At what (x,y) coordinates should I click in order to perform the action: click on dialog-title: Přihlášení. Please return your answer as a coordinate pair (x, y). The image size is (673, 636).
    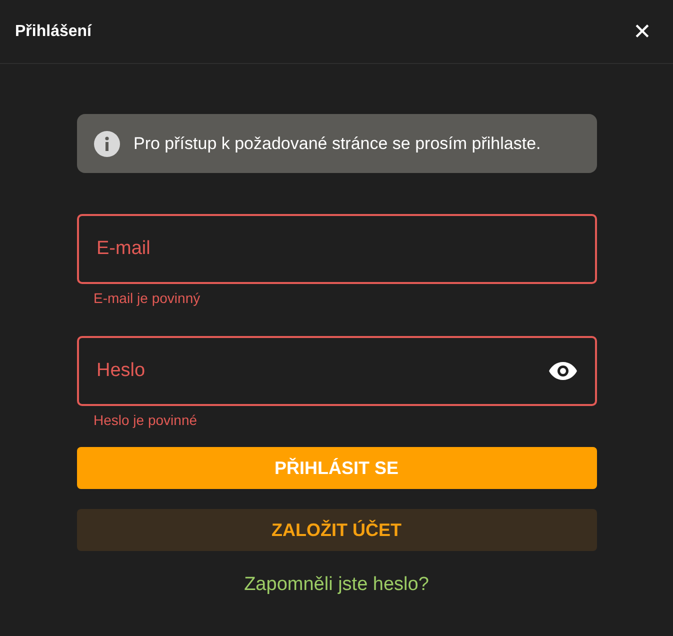
    Looking at the image, I should click on (53, 31).